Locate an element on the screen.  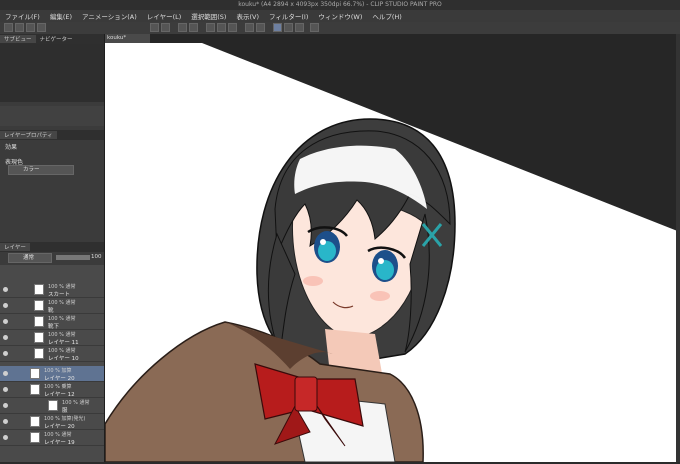
brush-preview-area is located at coordinates (52, 116).